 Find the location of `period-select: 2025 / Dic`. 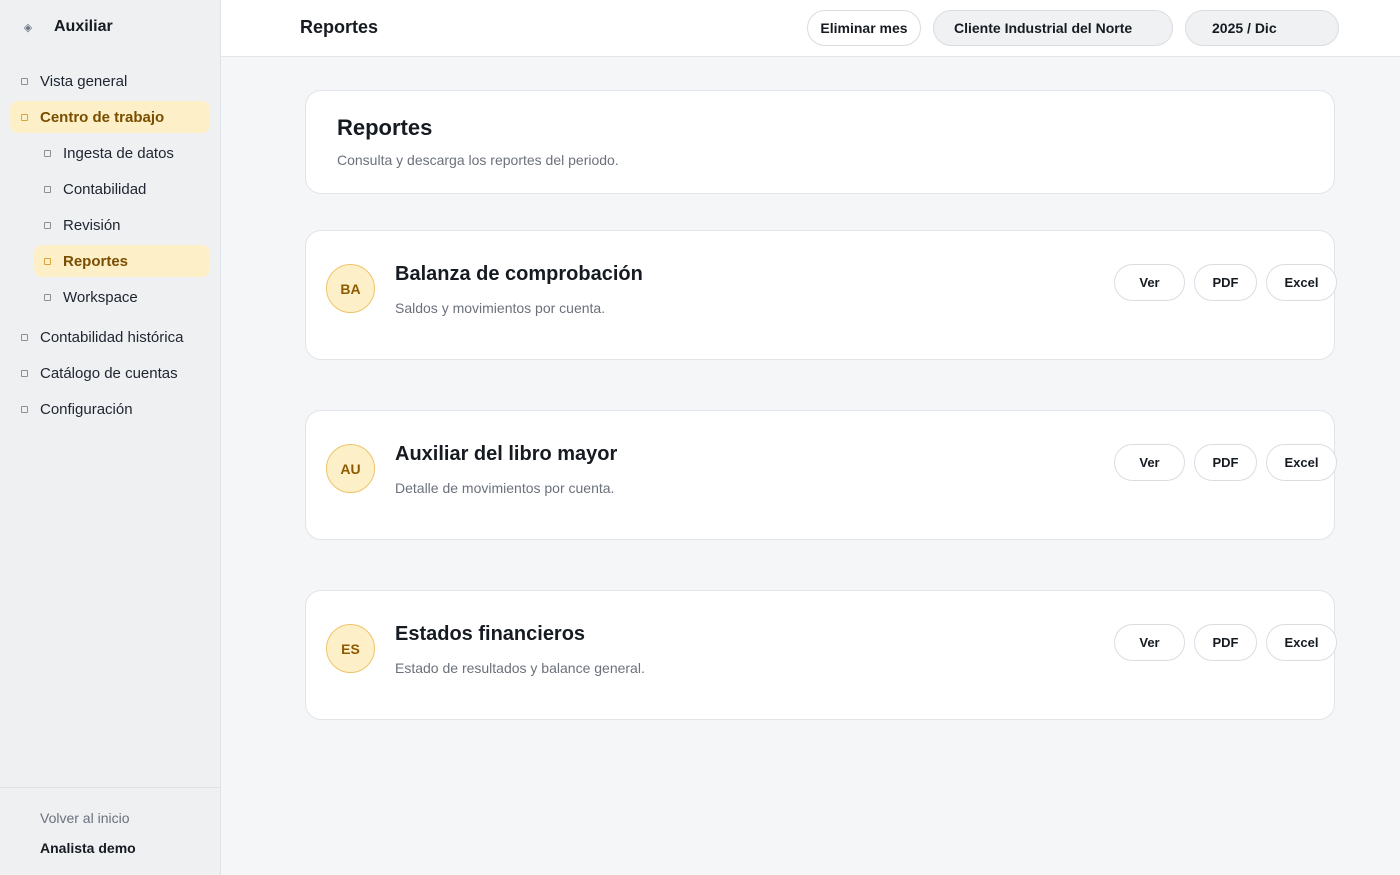

period-select: 2025 / Dic is located at coordinates (1262, 28).